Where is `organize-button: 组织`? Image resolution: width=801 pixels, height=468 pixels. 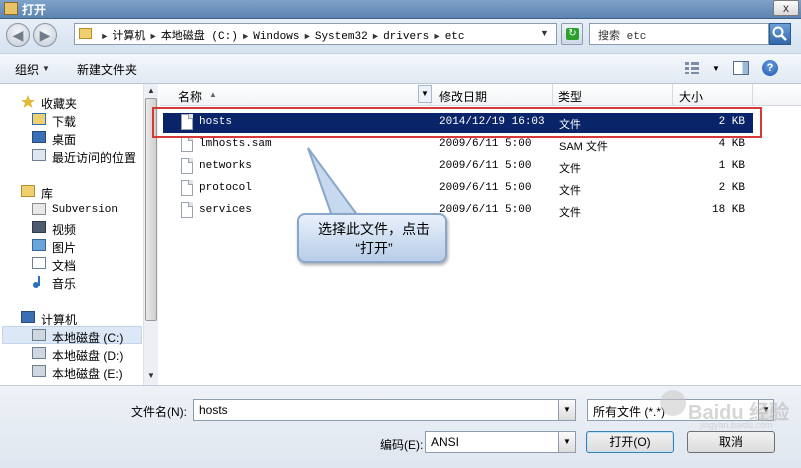 organize-button: 组织 is located at coordinates (27, 69).